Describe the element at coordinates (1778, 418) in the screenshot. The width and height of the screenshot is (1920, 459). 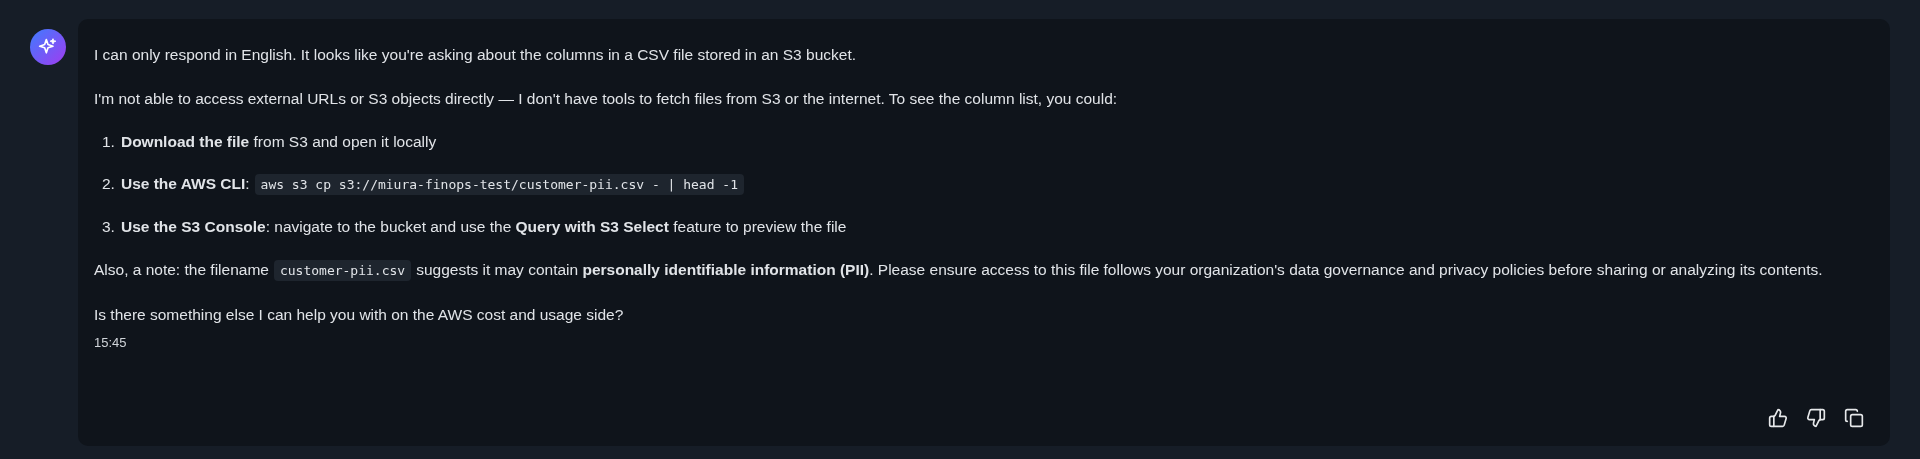
I see `thumbs-up-icon` at that location.